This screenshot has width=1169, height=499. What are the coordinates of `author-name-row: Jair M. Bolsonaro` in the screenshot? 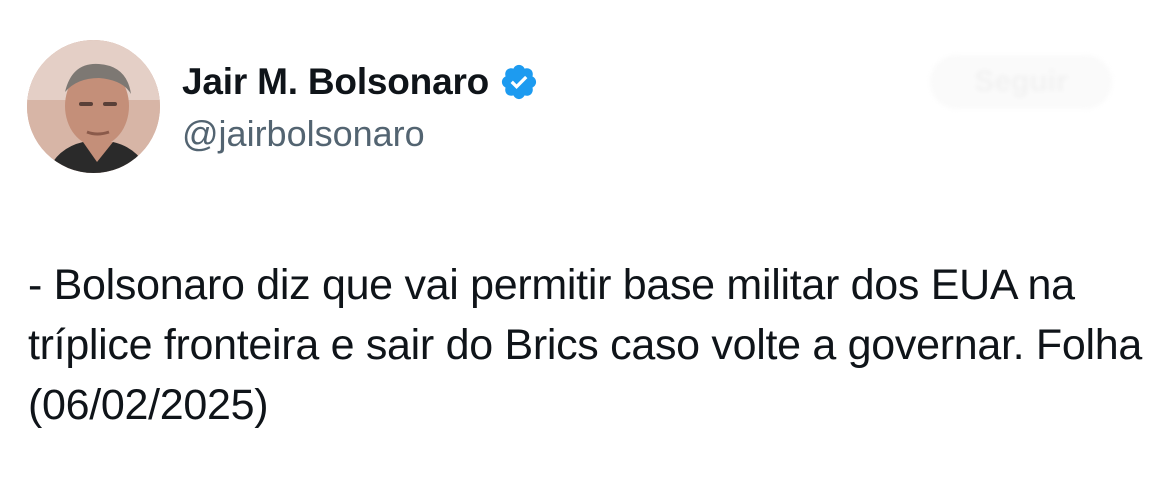 It's located at (360, 82).